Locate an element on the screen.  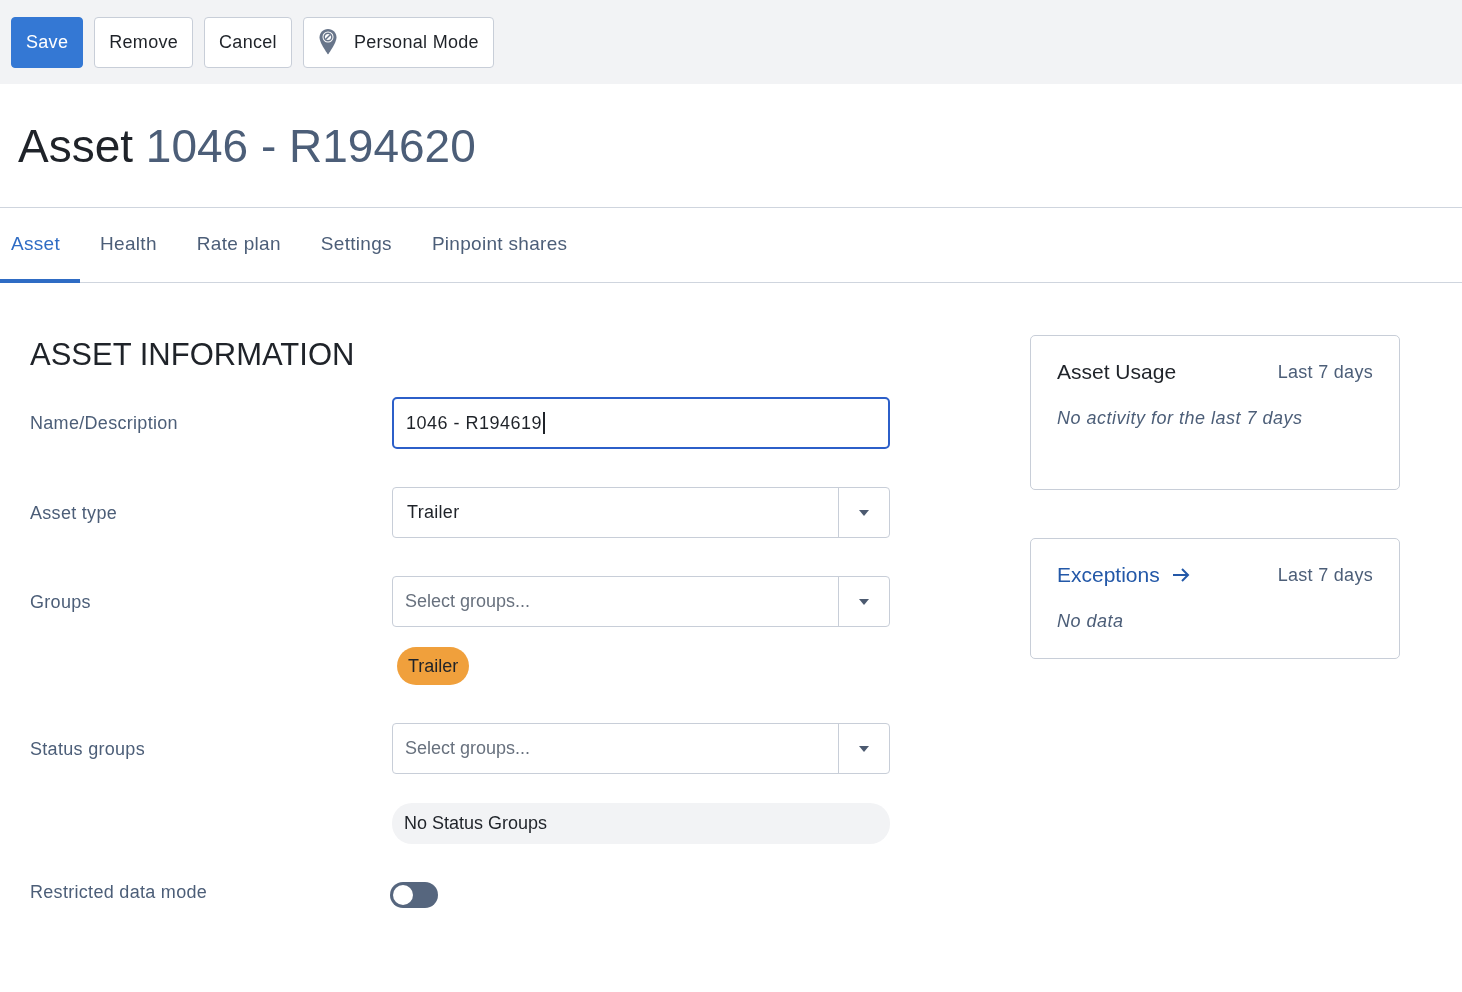
tab: Settings is located at coordinates (356, 245).